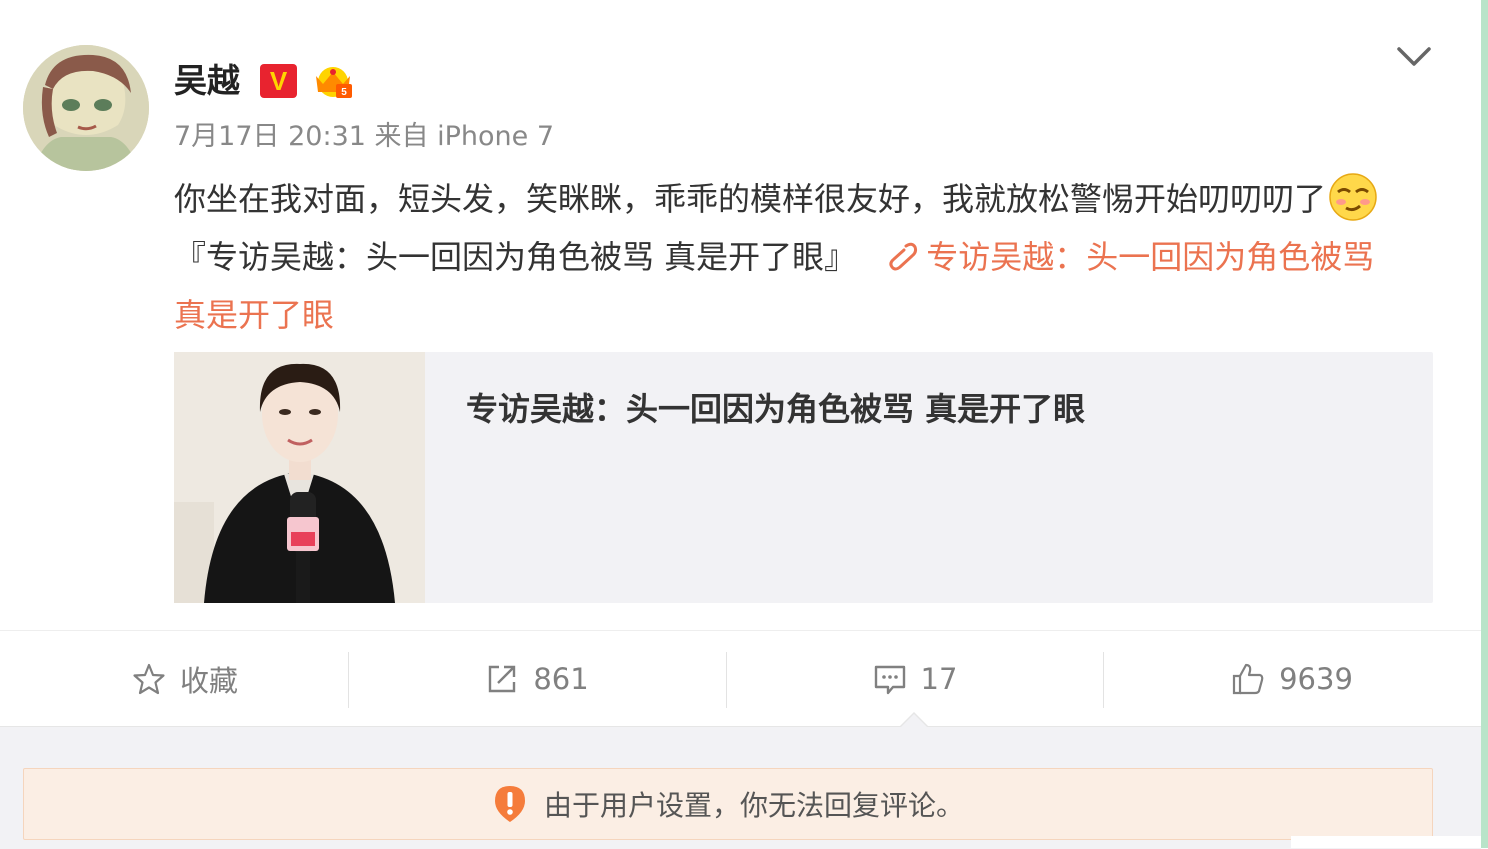 This screenshot has height=849, width=1488. Describe the element at coordinates (86, 108) in the screenshot. I see `avatar` at that location.